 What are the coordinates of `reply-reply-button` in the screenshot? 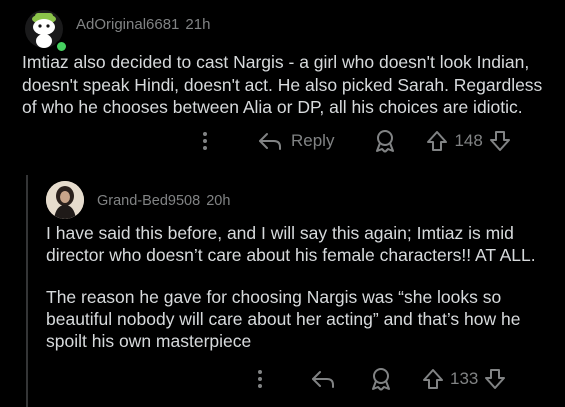 It's located at (323, 379).